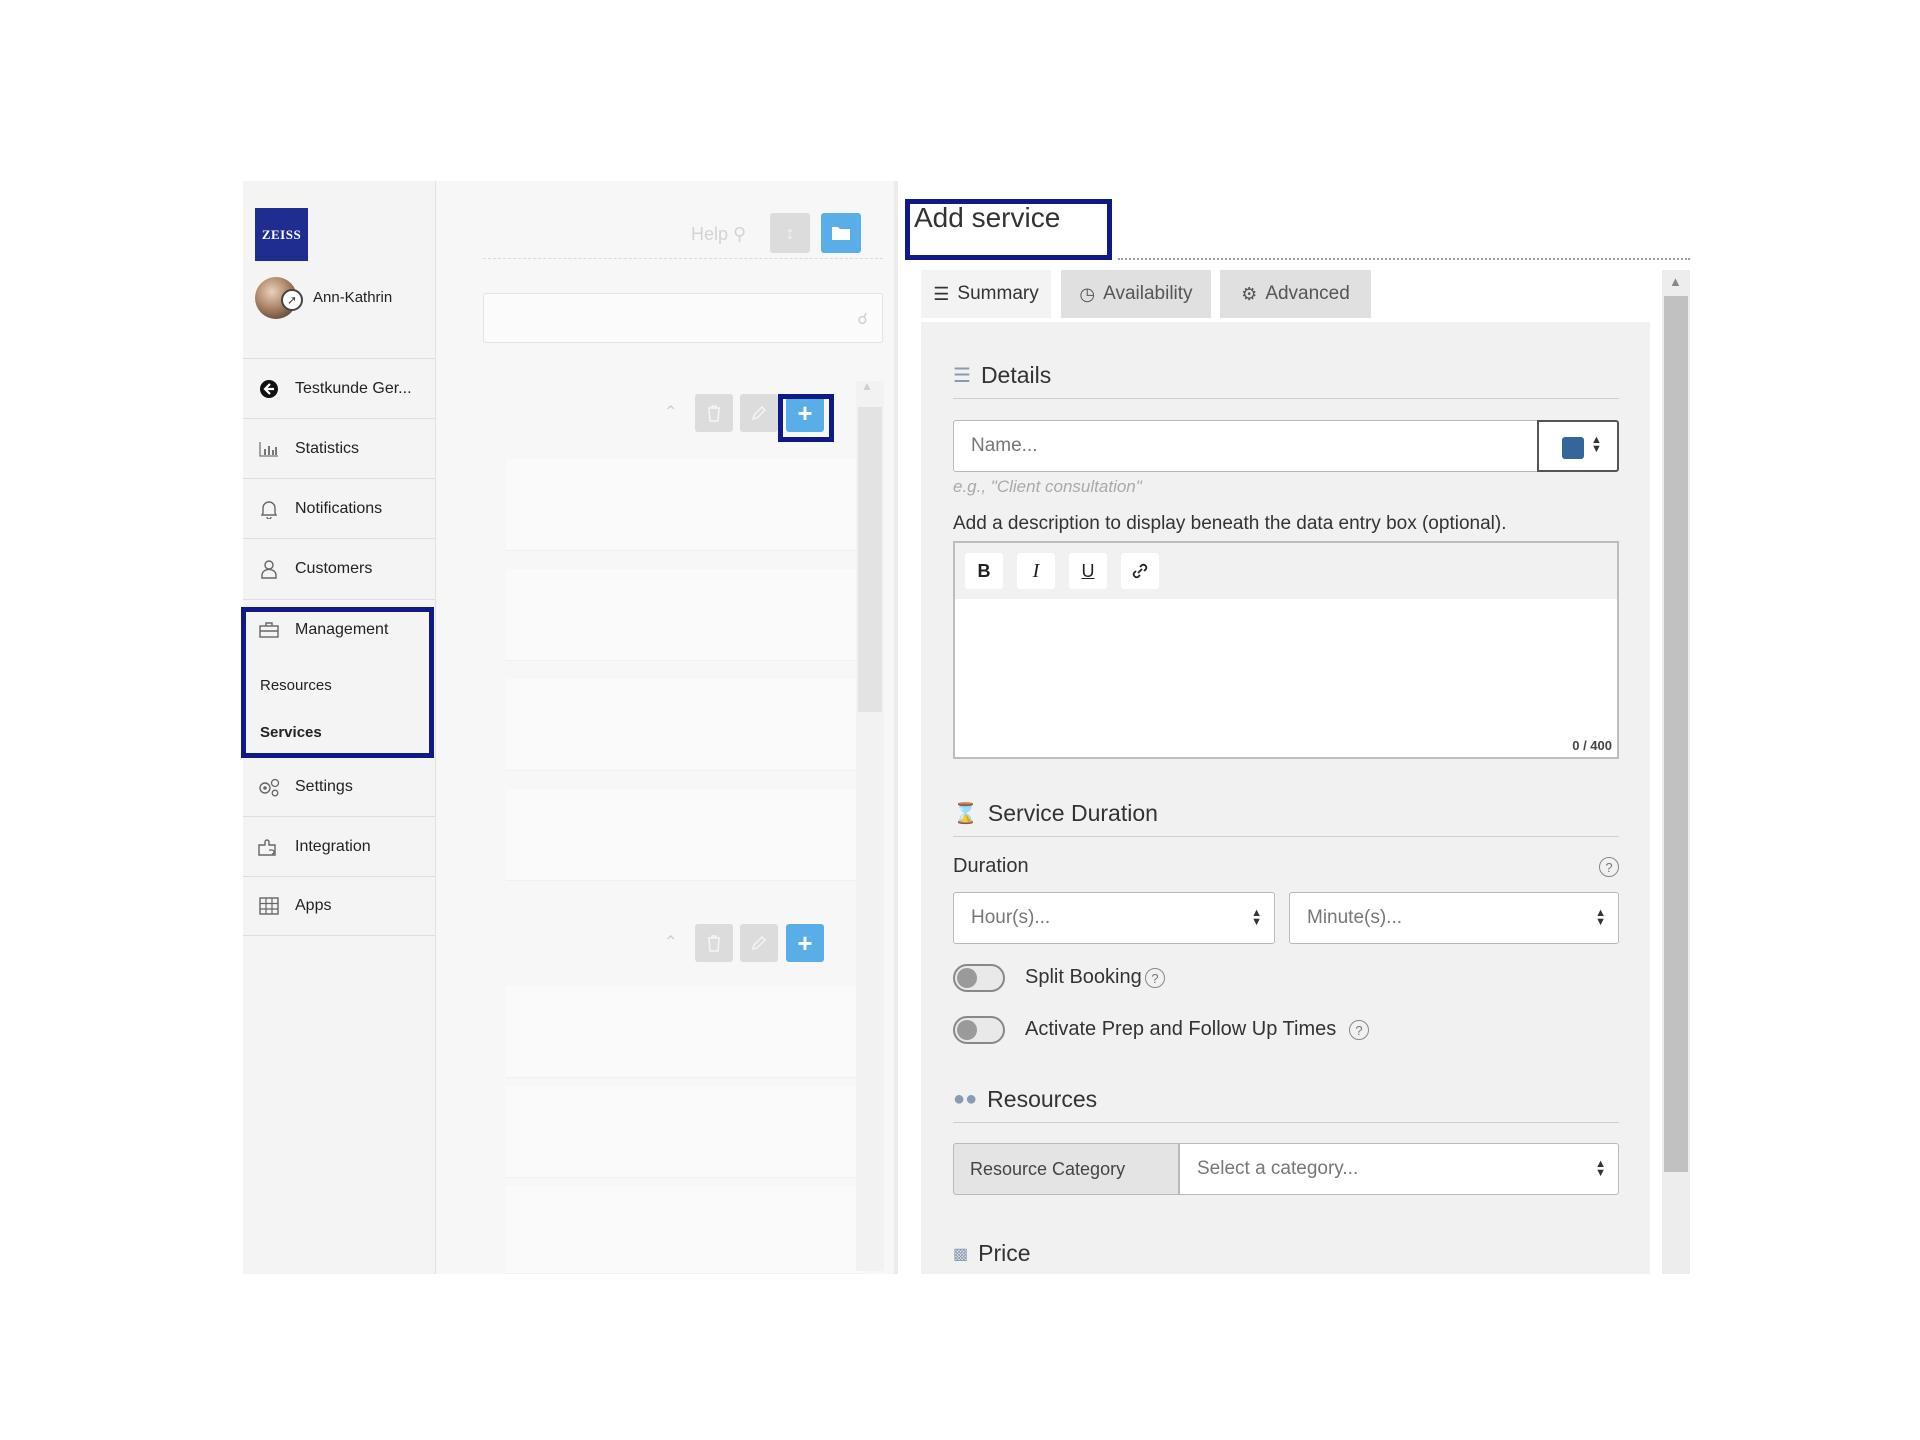 Image resolution: width=1920 pixels, height=1440 pixels. I want to click on tab-availability: ◷ Availability, so click(1136, 294).